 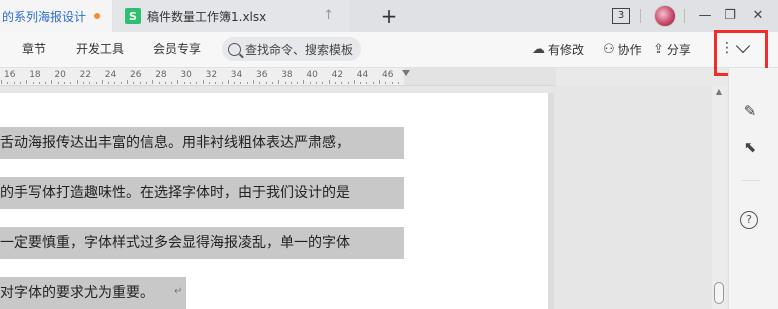 I want to click on ruler-label: 18, so click(x=35, y=75).